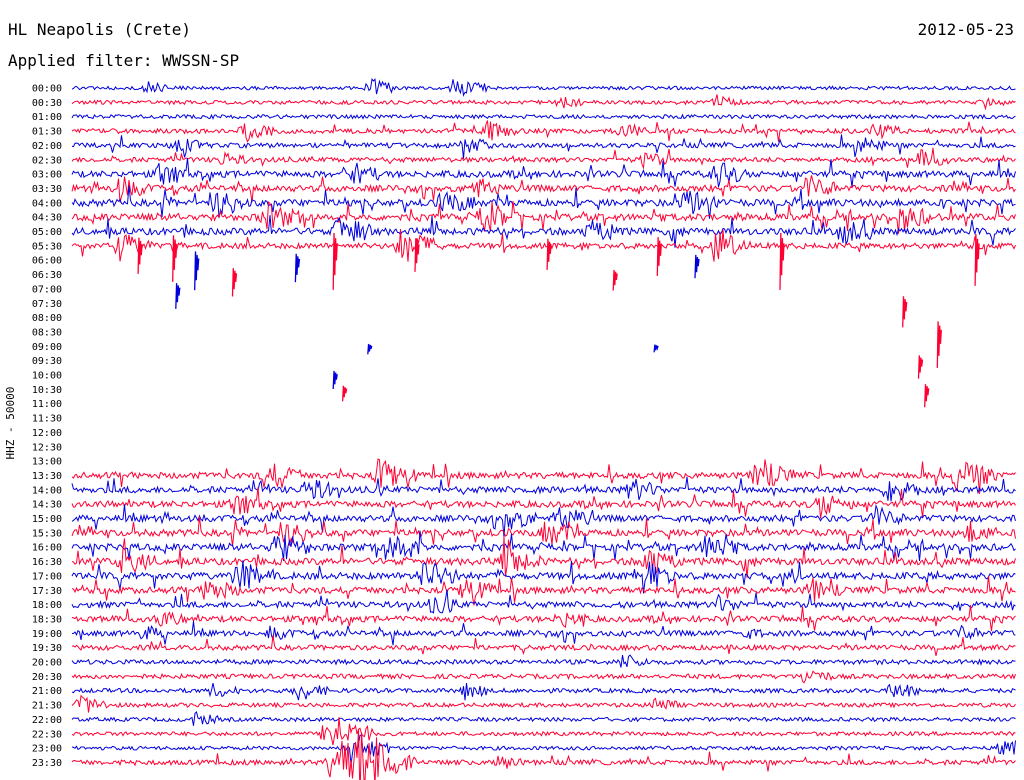 This screenshot has width=1024, height=780. What do you see at coordinates (47, 533) in the screenshot?
I see `row-time-label: 15:30` at bounding box center [47, 533].